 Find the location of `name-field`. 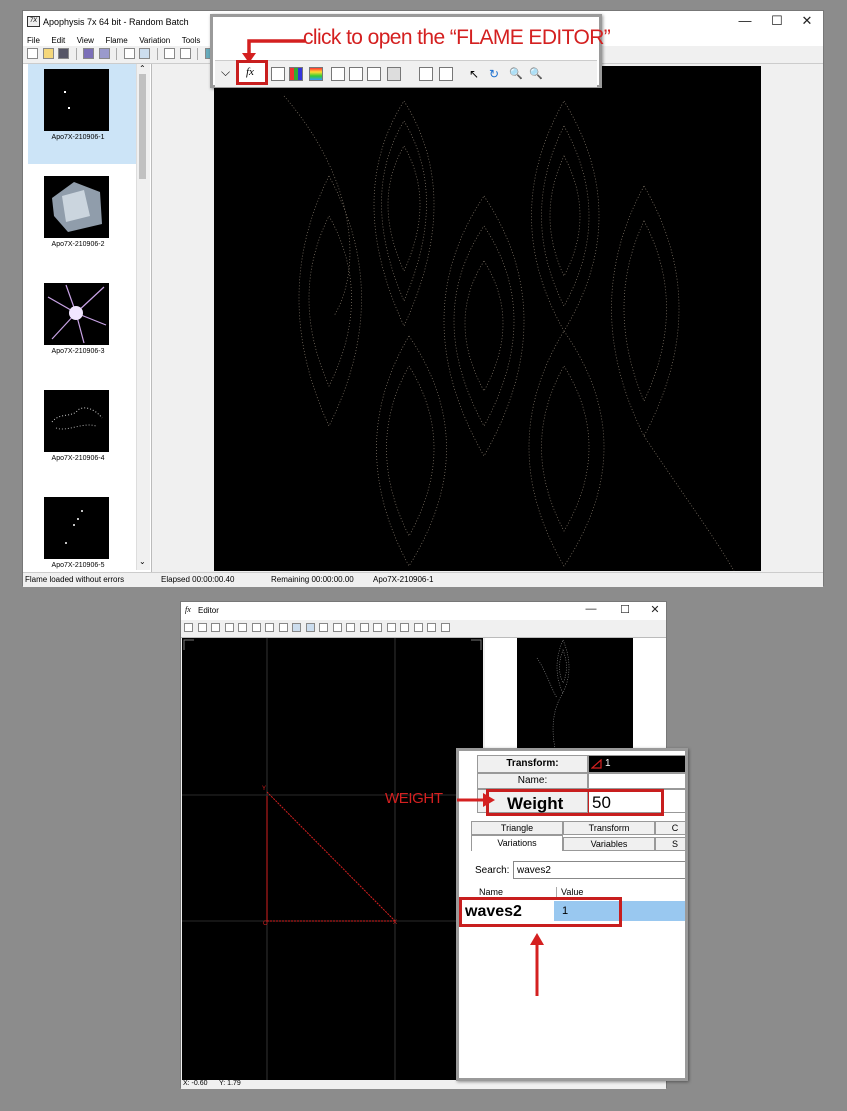

name-field is located at coordinates (636, 781).